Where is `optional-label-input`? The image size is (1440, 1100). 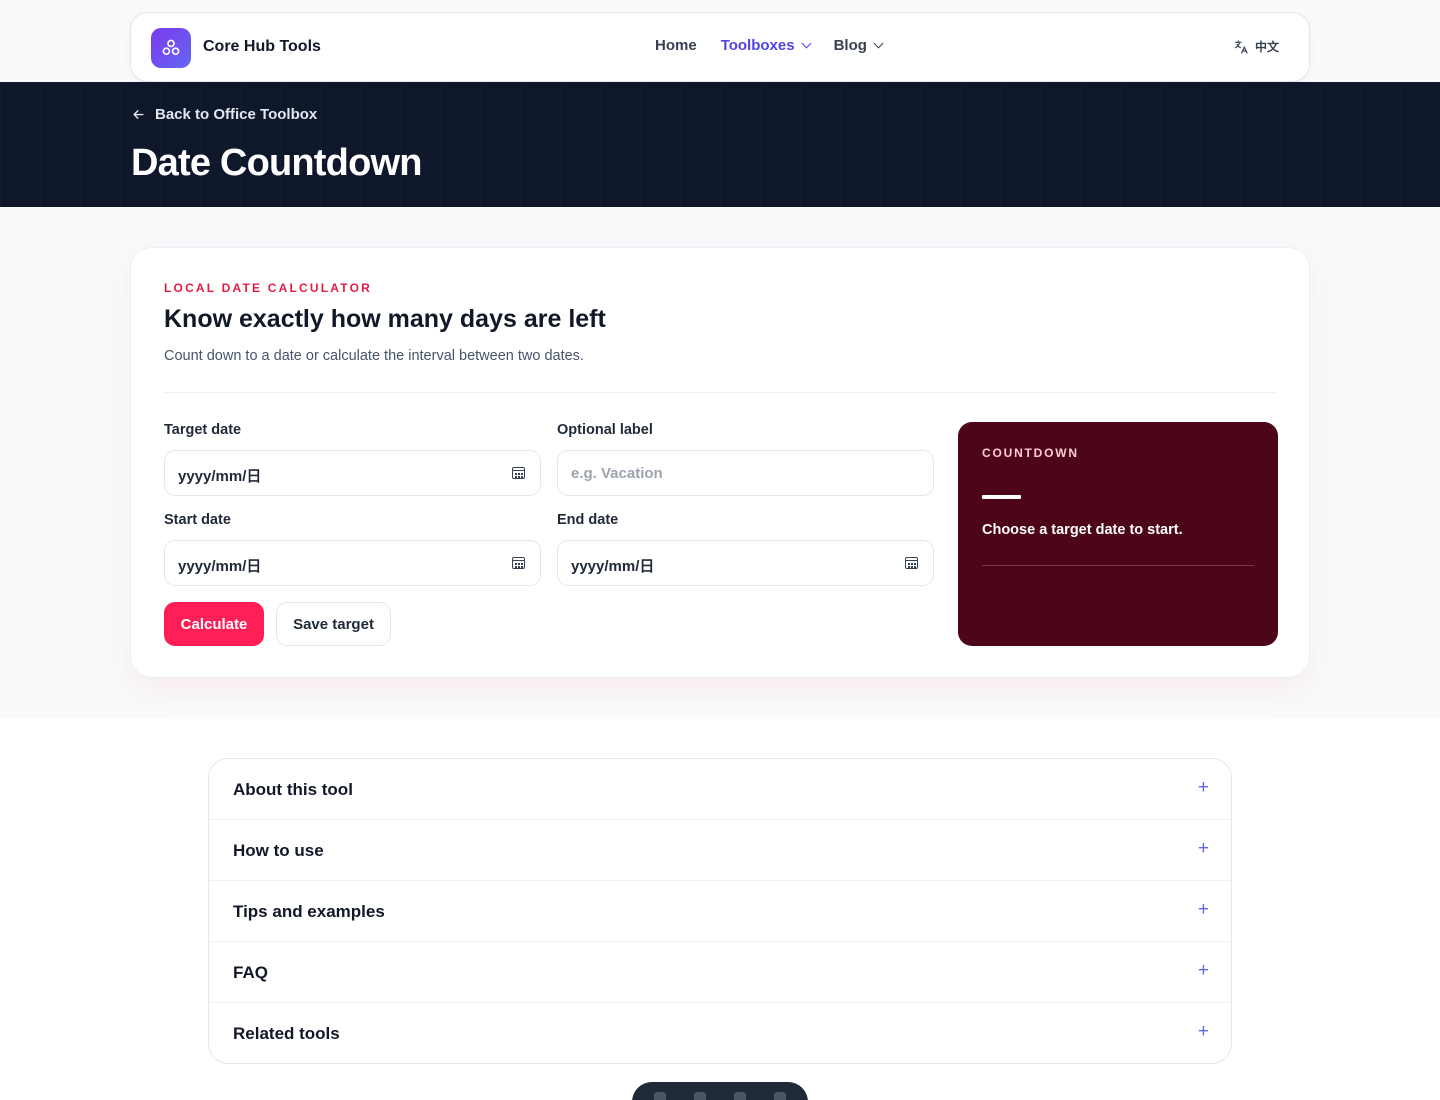 optional-label-input is located at coordinates (745, 473).